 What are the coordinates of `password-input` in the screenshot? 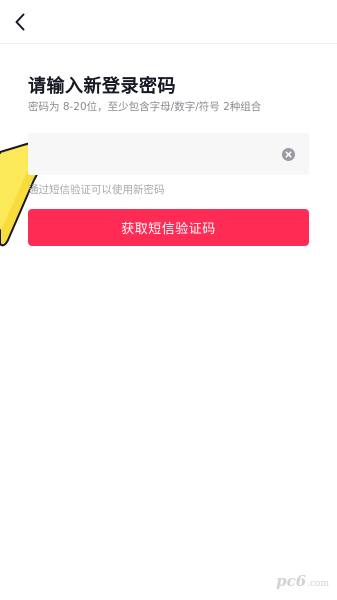 It's located at (158, 154).